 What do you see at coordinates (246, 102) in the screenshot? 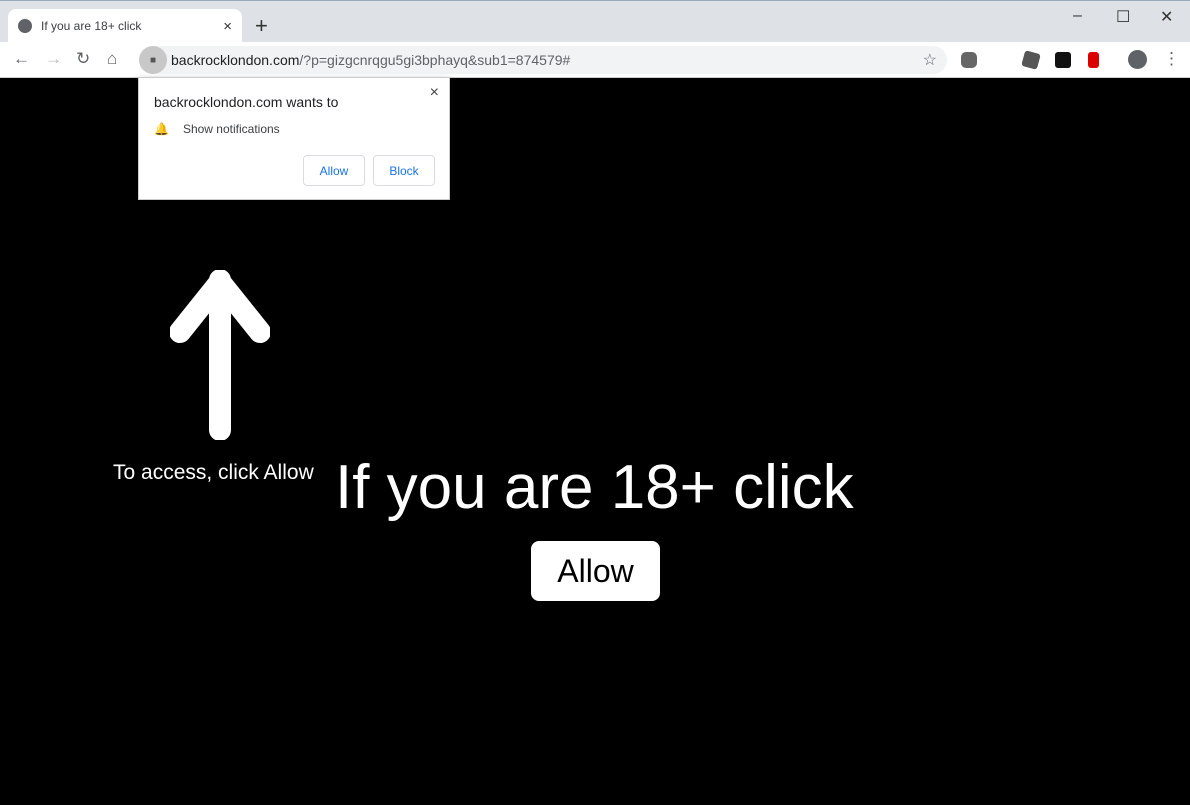
I see `popup-title: backrocklondon.com wants to` at bounding box center [246, 102].